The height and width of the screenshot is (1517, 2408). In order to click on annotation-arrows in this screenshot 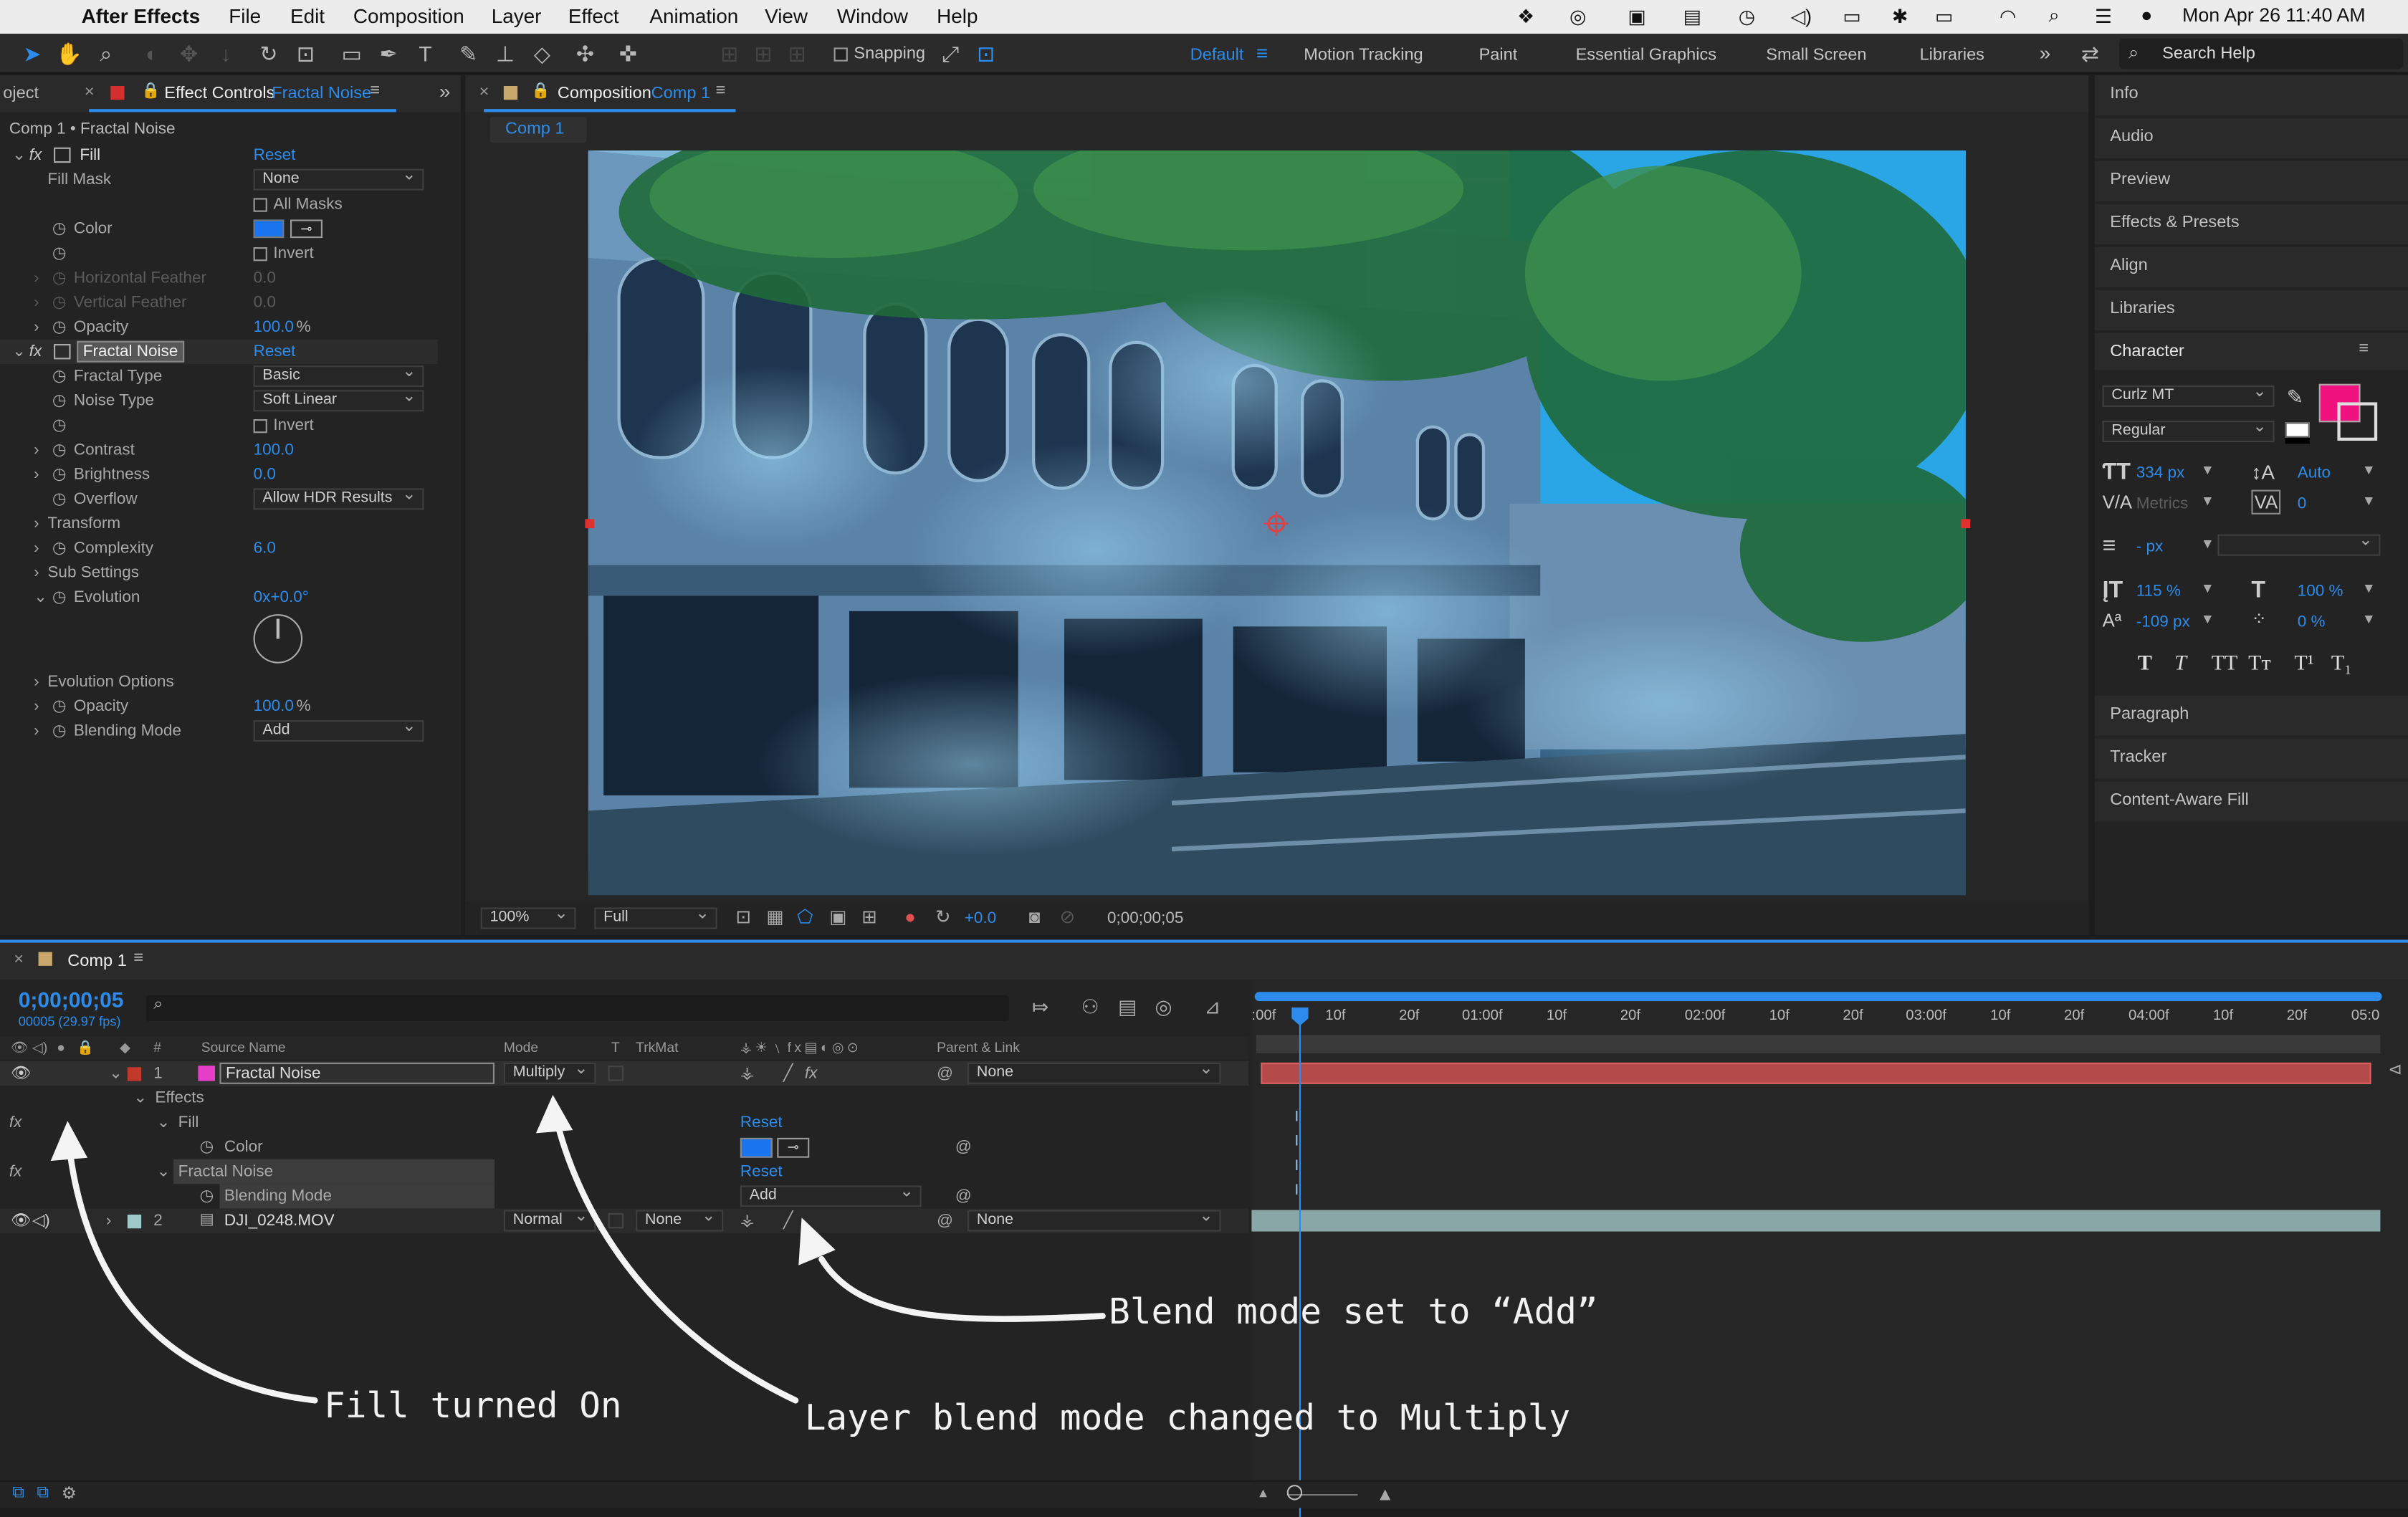, I will do `click(578, 1249)`.